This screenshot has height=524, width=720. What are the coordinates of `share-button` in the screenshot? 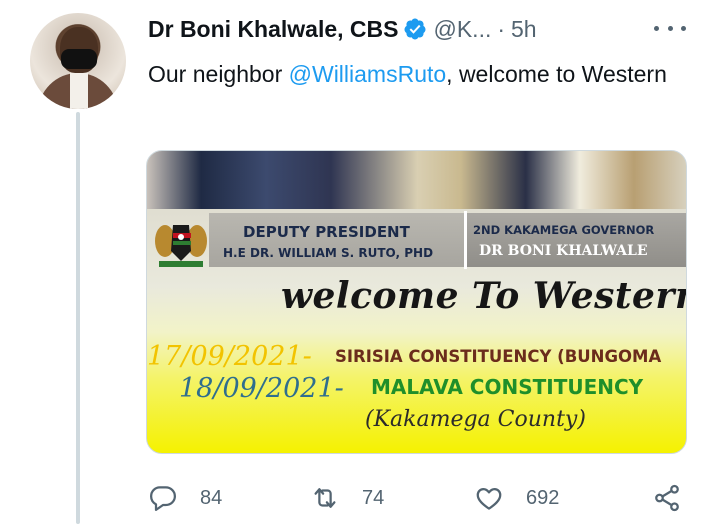 It's located at (667, 498).